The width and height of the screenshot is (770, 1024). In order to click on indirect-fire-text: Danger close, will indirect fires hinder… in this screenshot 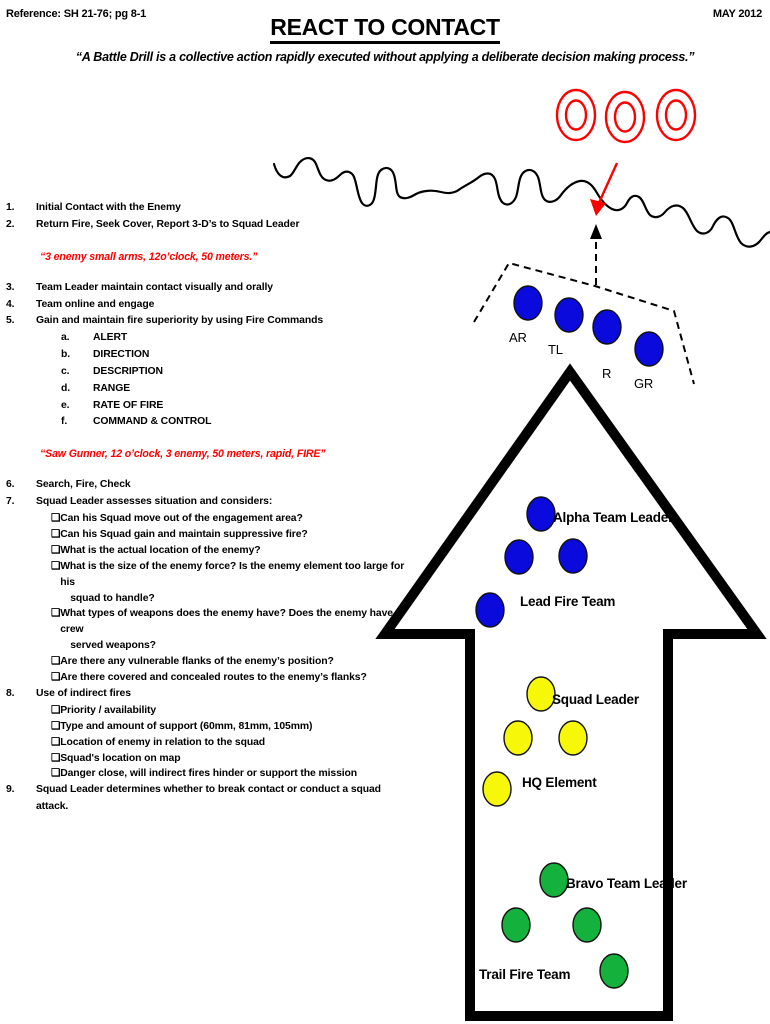, I will do `click(209, 774)`.